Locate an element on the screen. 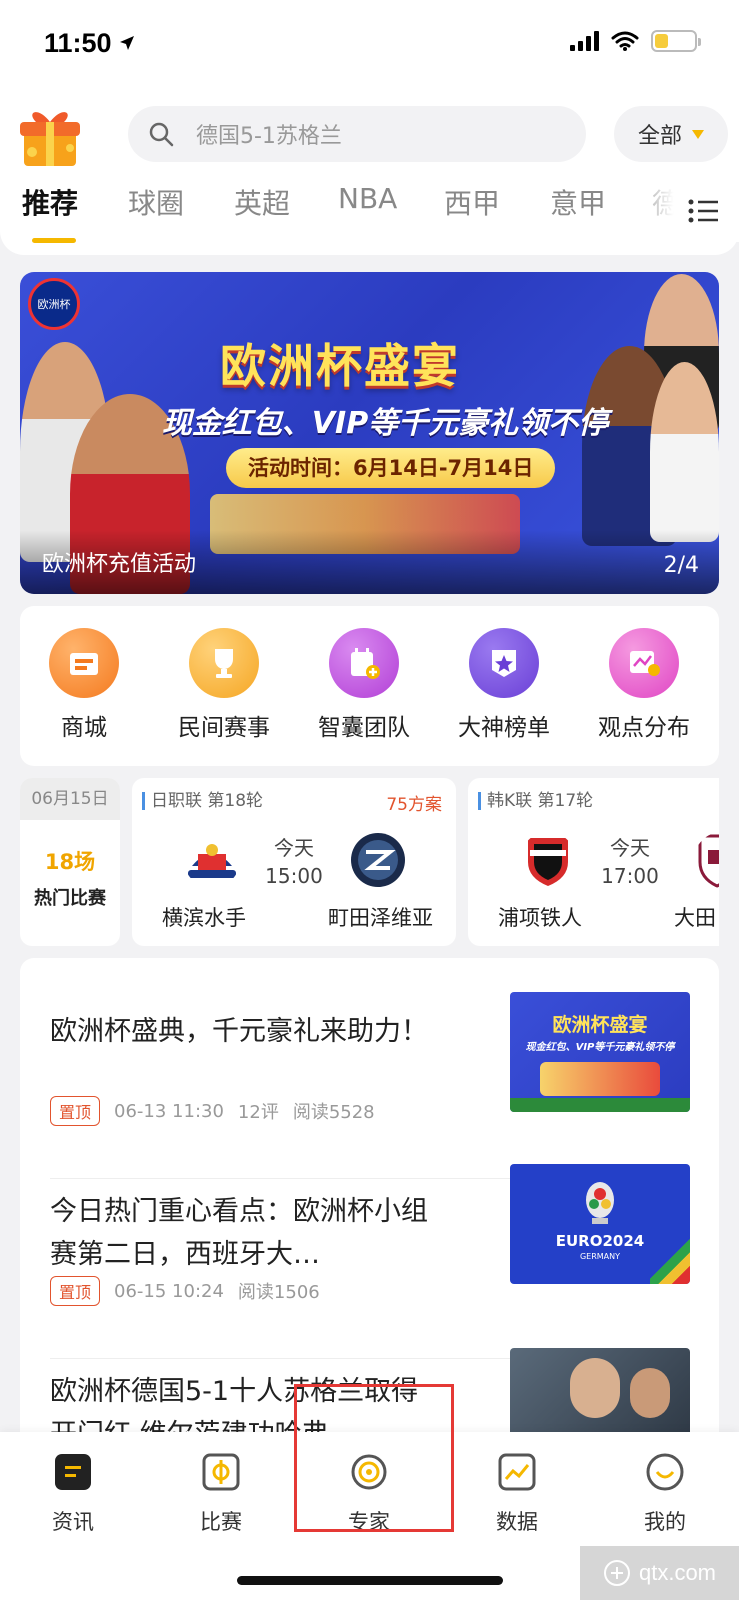 This screenshot has width=739, height=1600. quick-item-label: 智囊团队 is located at coordinates (364, 728).